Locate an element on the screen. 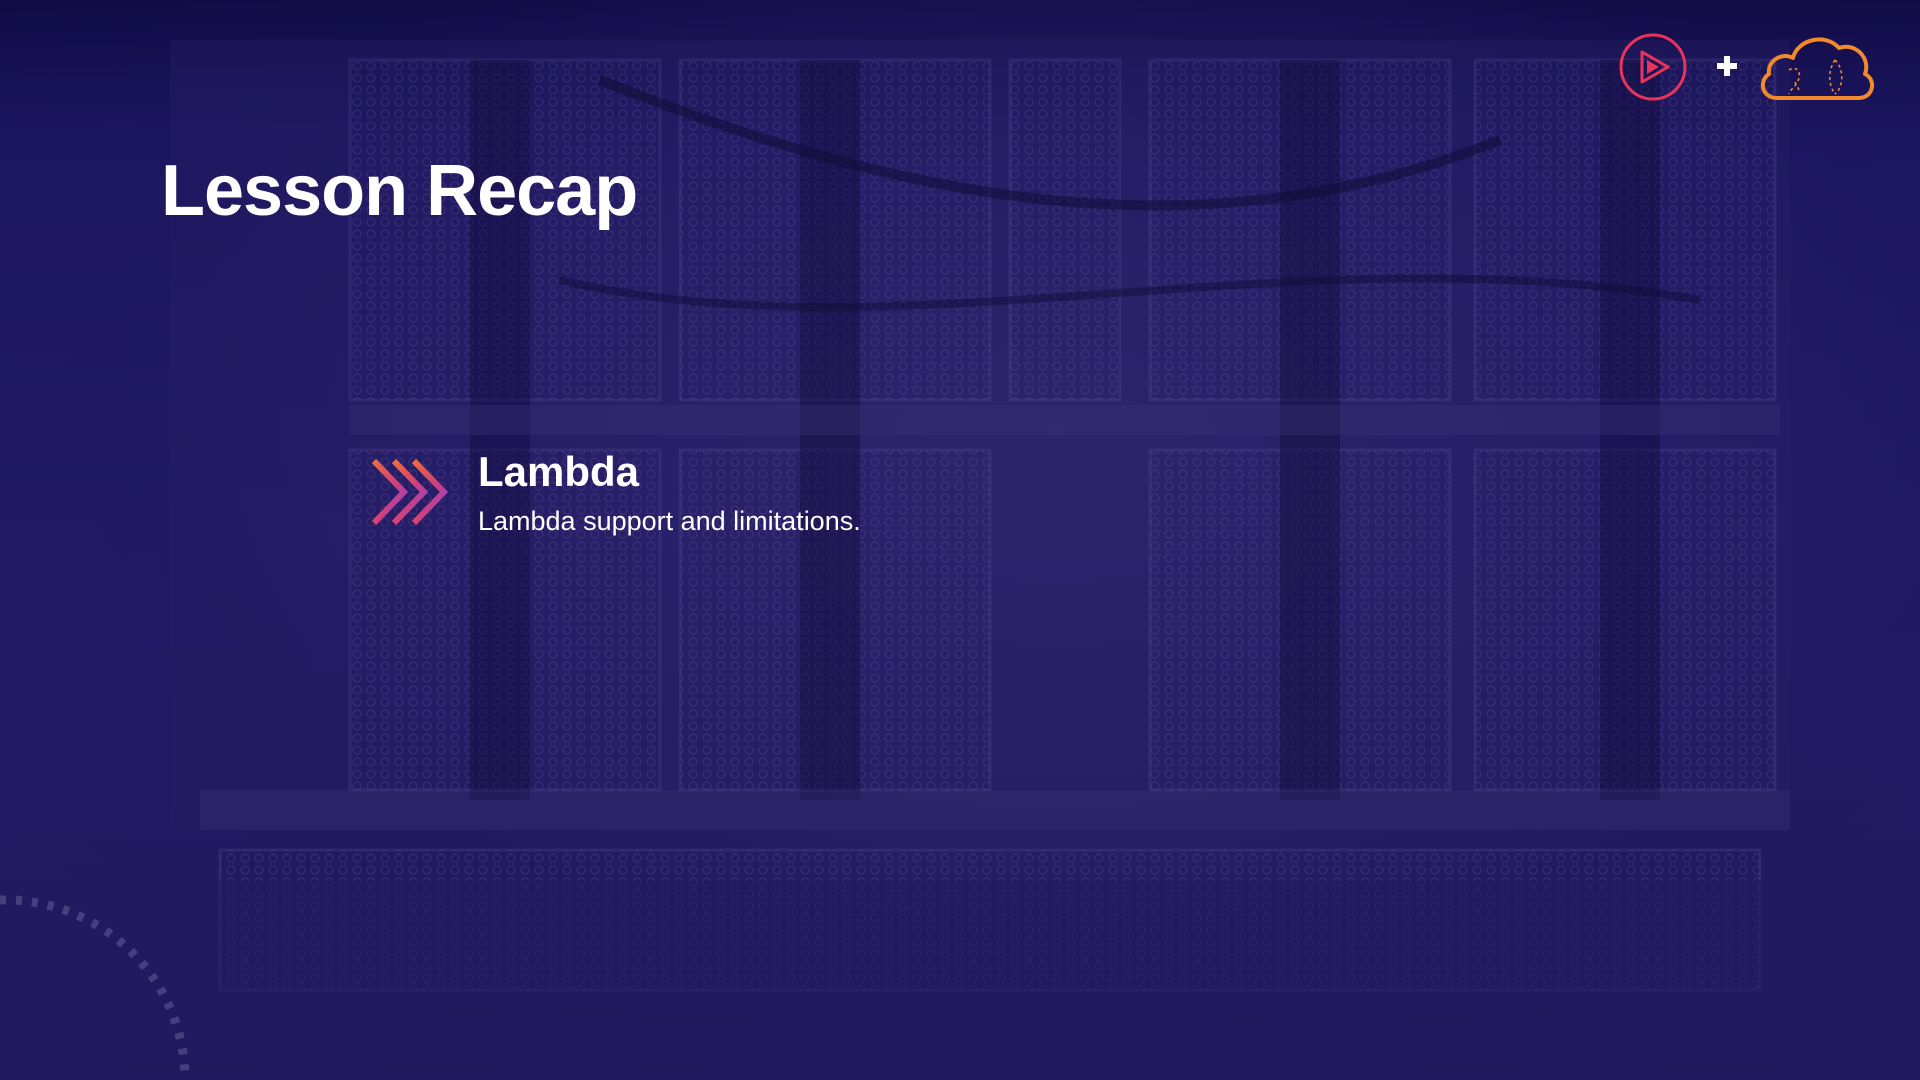 The height and width of the screenshot is (1080, 1920). triple-chevron-right-icon is located at coordinates (410, 492).